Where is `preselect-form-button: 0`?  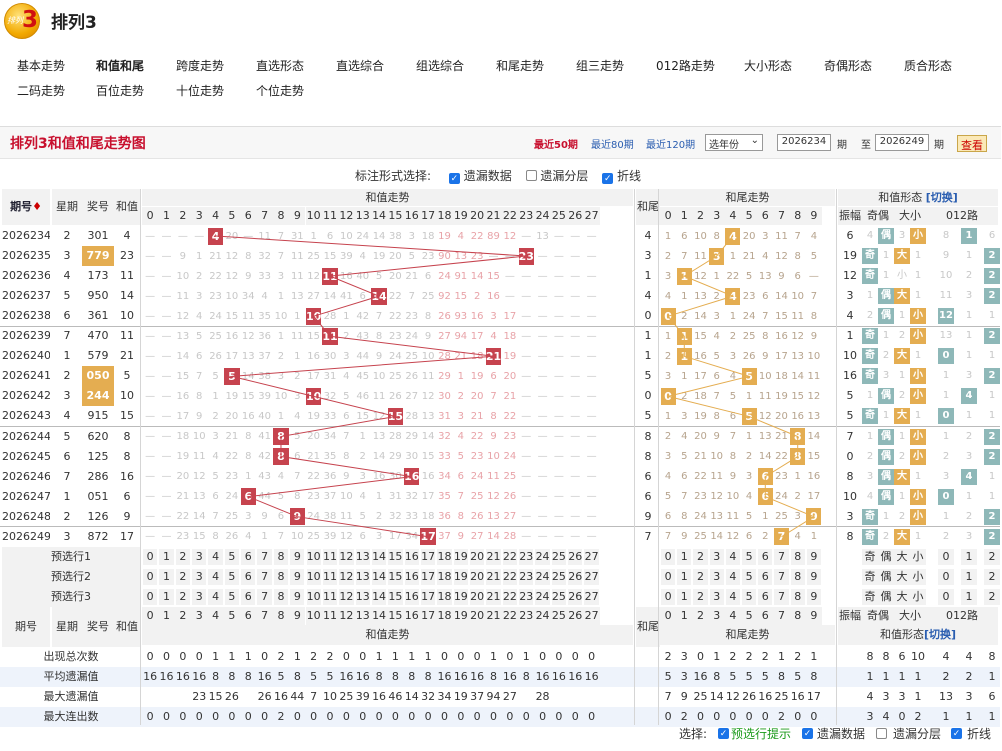 preselect-form-button: 0 is located at coordinates (946, 596).